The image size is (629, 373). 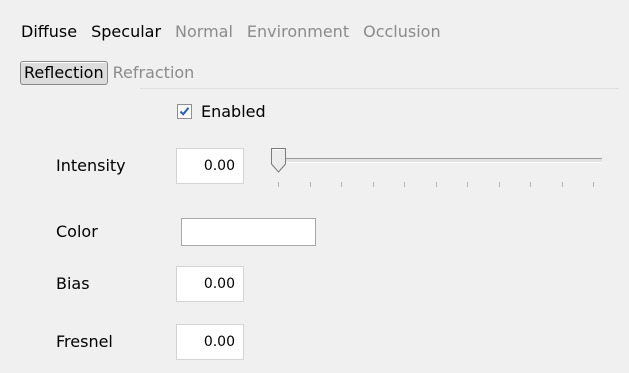 I want to click on tab-occlusion: Occlusion, so click(x=401, y=32).